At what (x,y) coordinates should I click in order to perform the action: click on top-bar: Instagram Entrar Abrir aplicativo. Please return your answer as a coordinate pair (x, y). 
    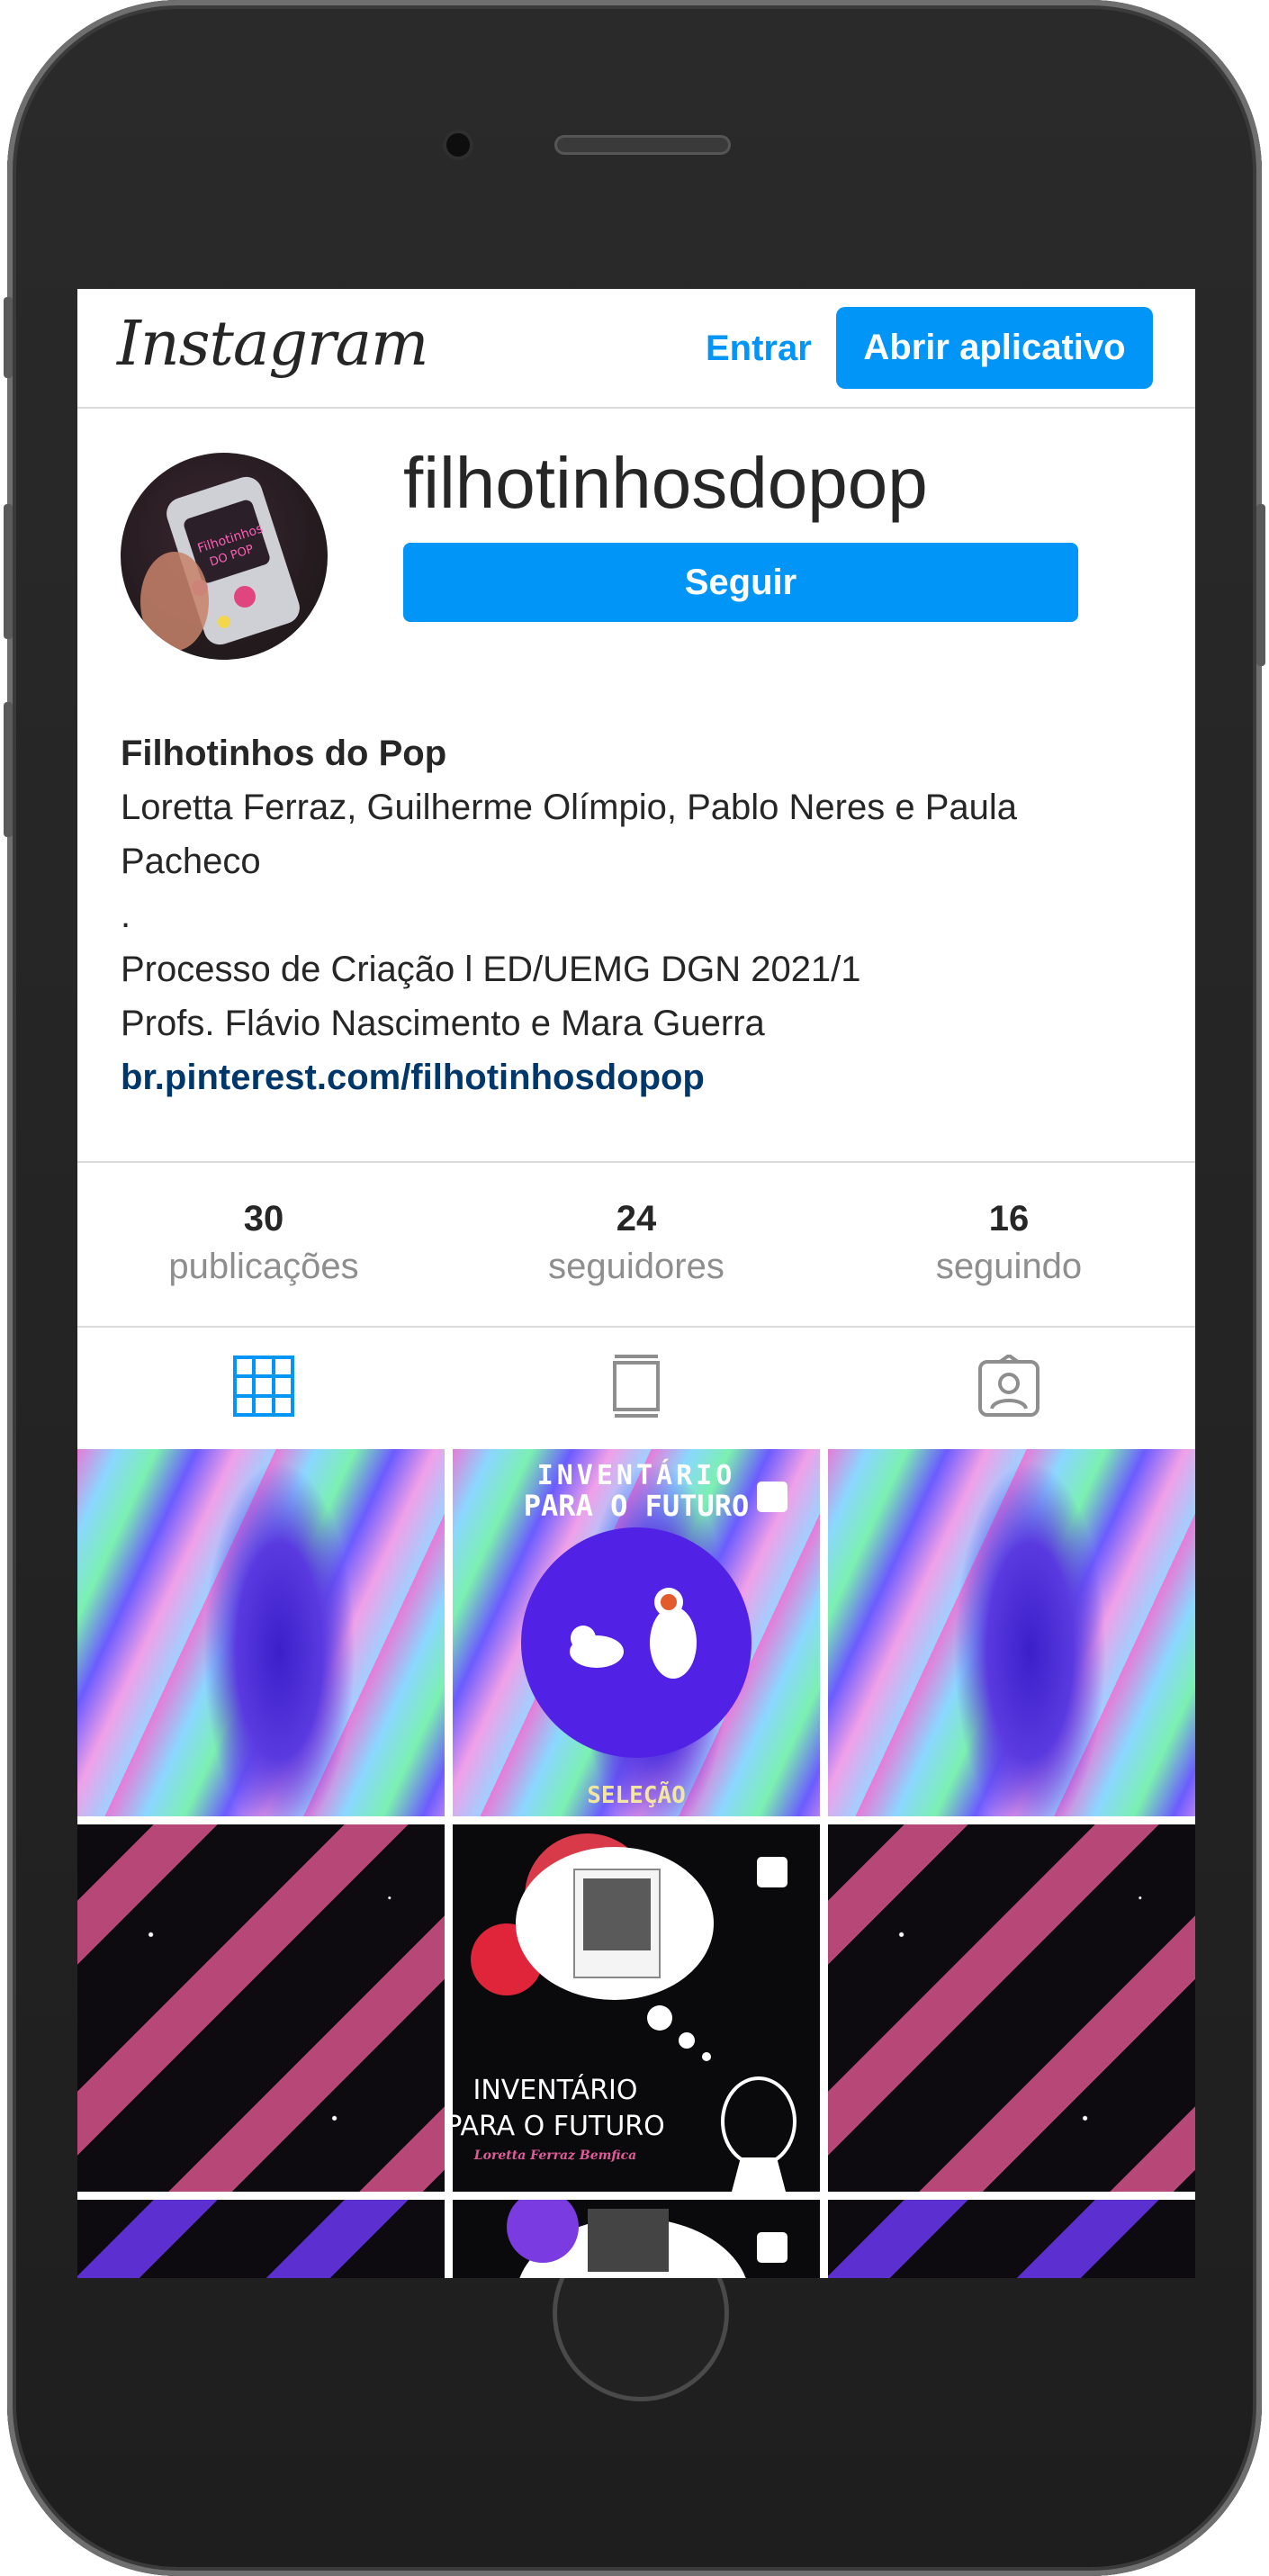
    Looking at the image, I should click on (636, 349).